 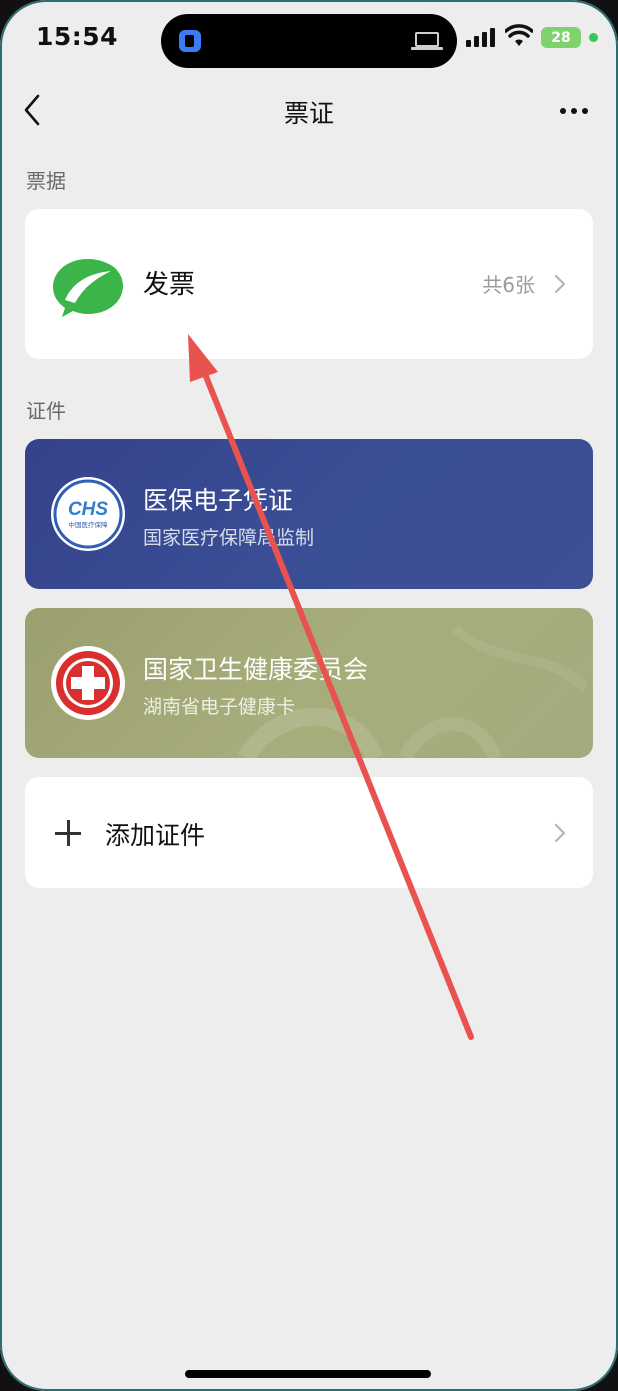 What do you see at coordinates (309, 41) in the screenshot?
I see `dynamic-island` at bounding box center [309, 41].